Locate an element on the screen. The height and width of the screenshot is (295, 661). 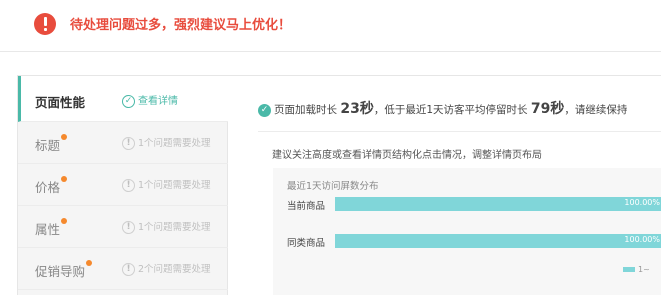
sidebar-item-label: 属性 is located at coordinates (51, 228).